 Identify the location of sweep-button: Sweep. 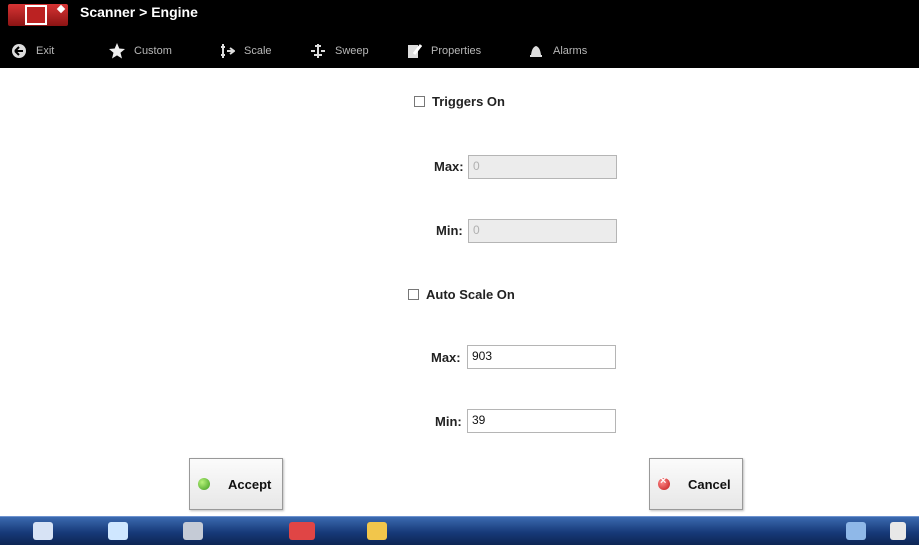
(339, 51).